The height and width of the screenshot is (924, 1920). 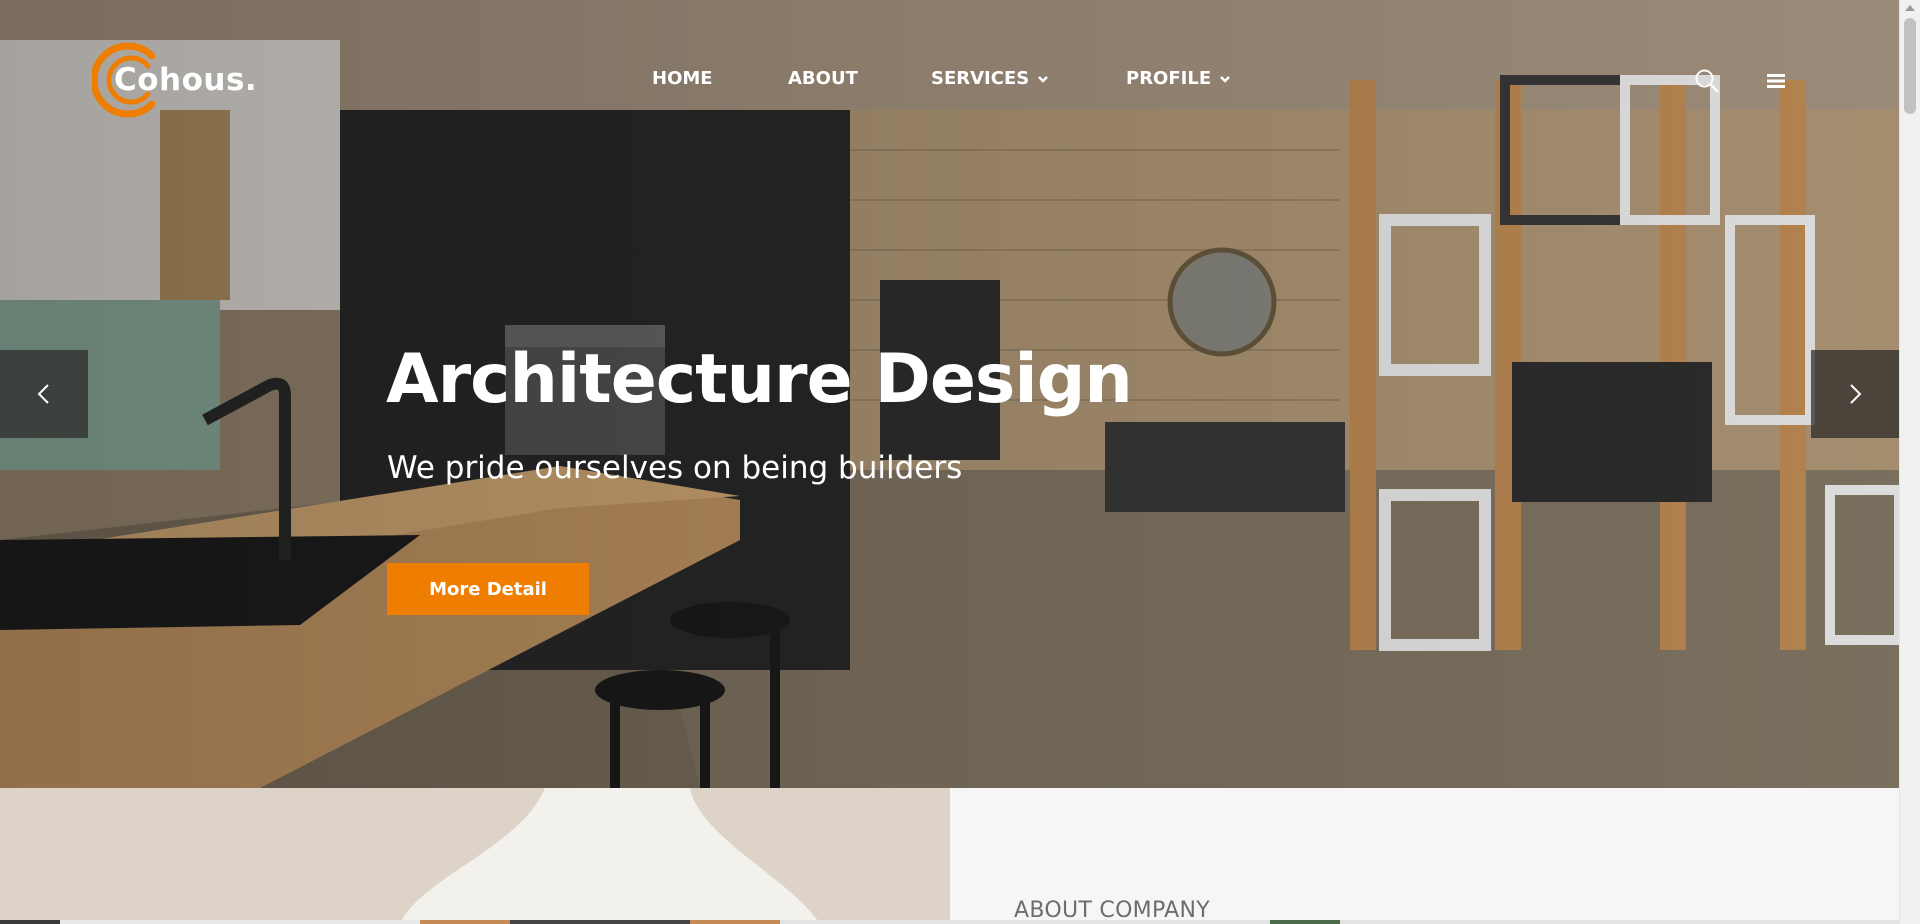 I want to click on nav-item-services: SERVICES, so click(x=990, y=78).